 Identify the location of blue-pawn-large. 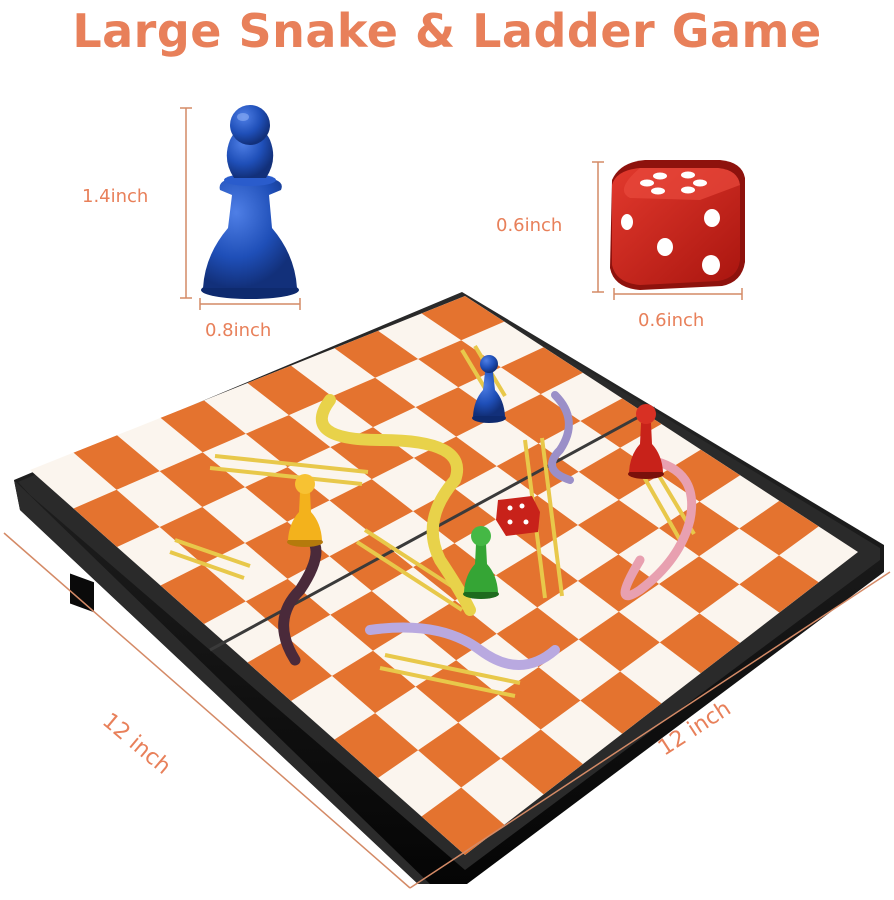
(250, 202).